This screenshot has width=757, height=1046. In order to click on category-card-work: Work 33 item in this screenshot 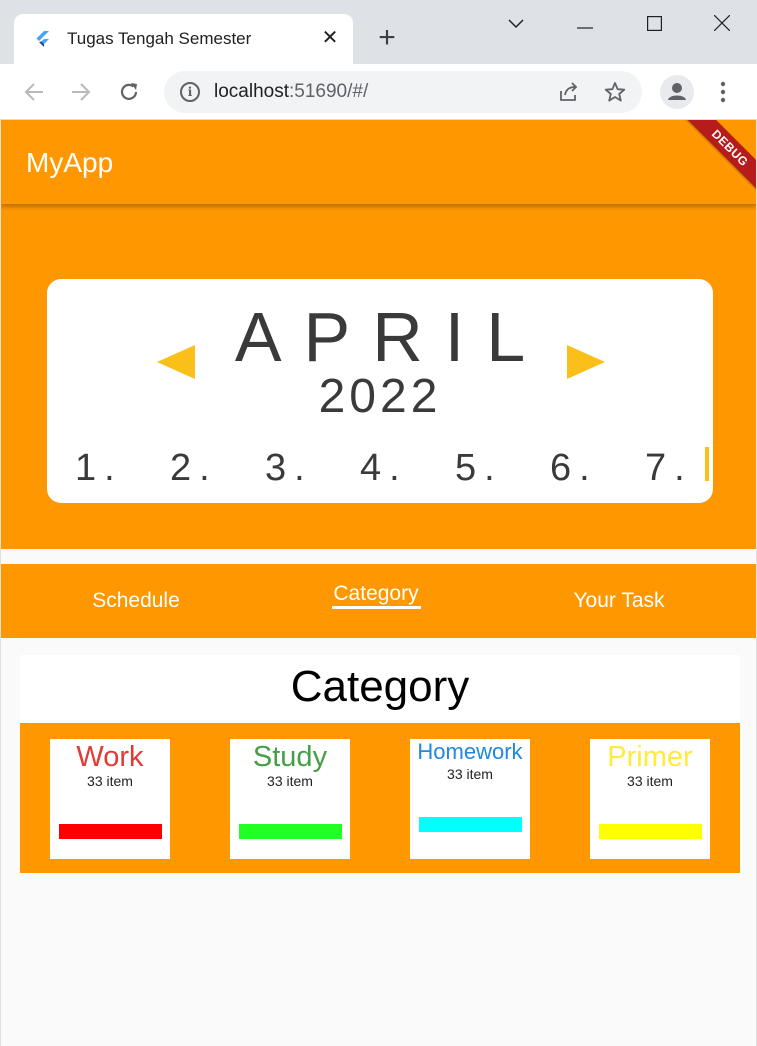, I will do `click(110, 799)`.